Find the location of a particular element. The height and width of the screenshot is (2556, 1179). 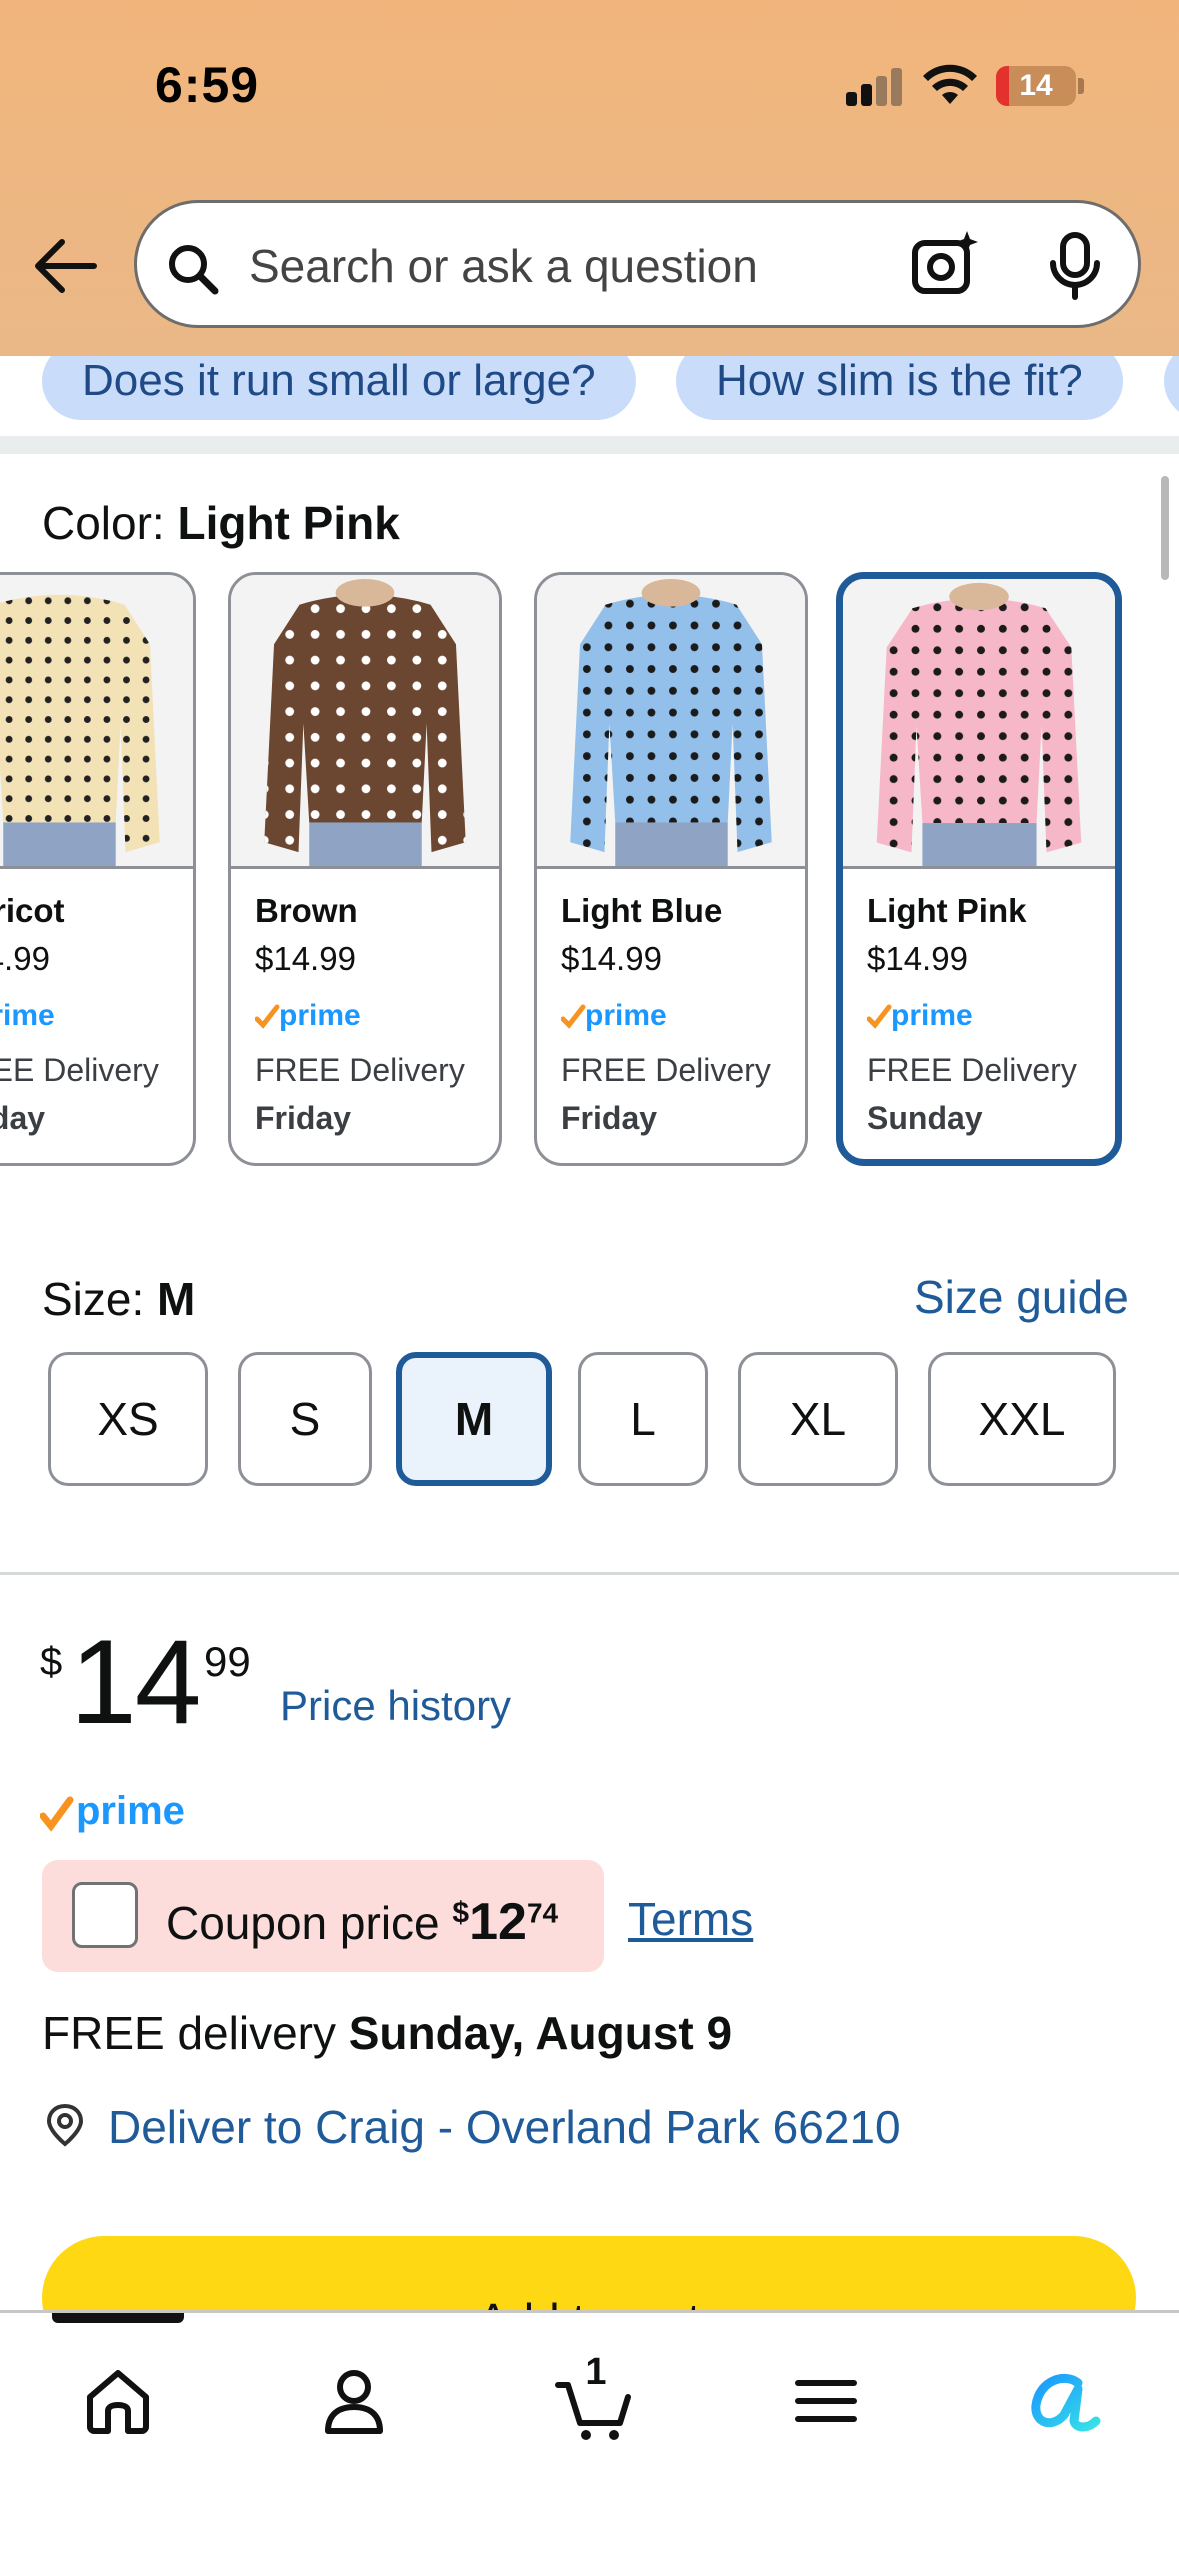

battery-icon: 14 is located at coordinates (1036, 86).